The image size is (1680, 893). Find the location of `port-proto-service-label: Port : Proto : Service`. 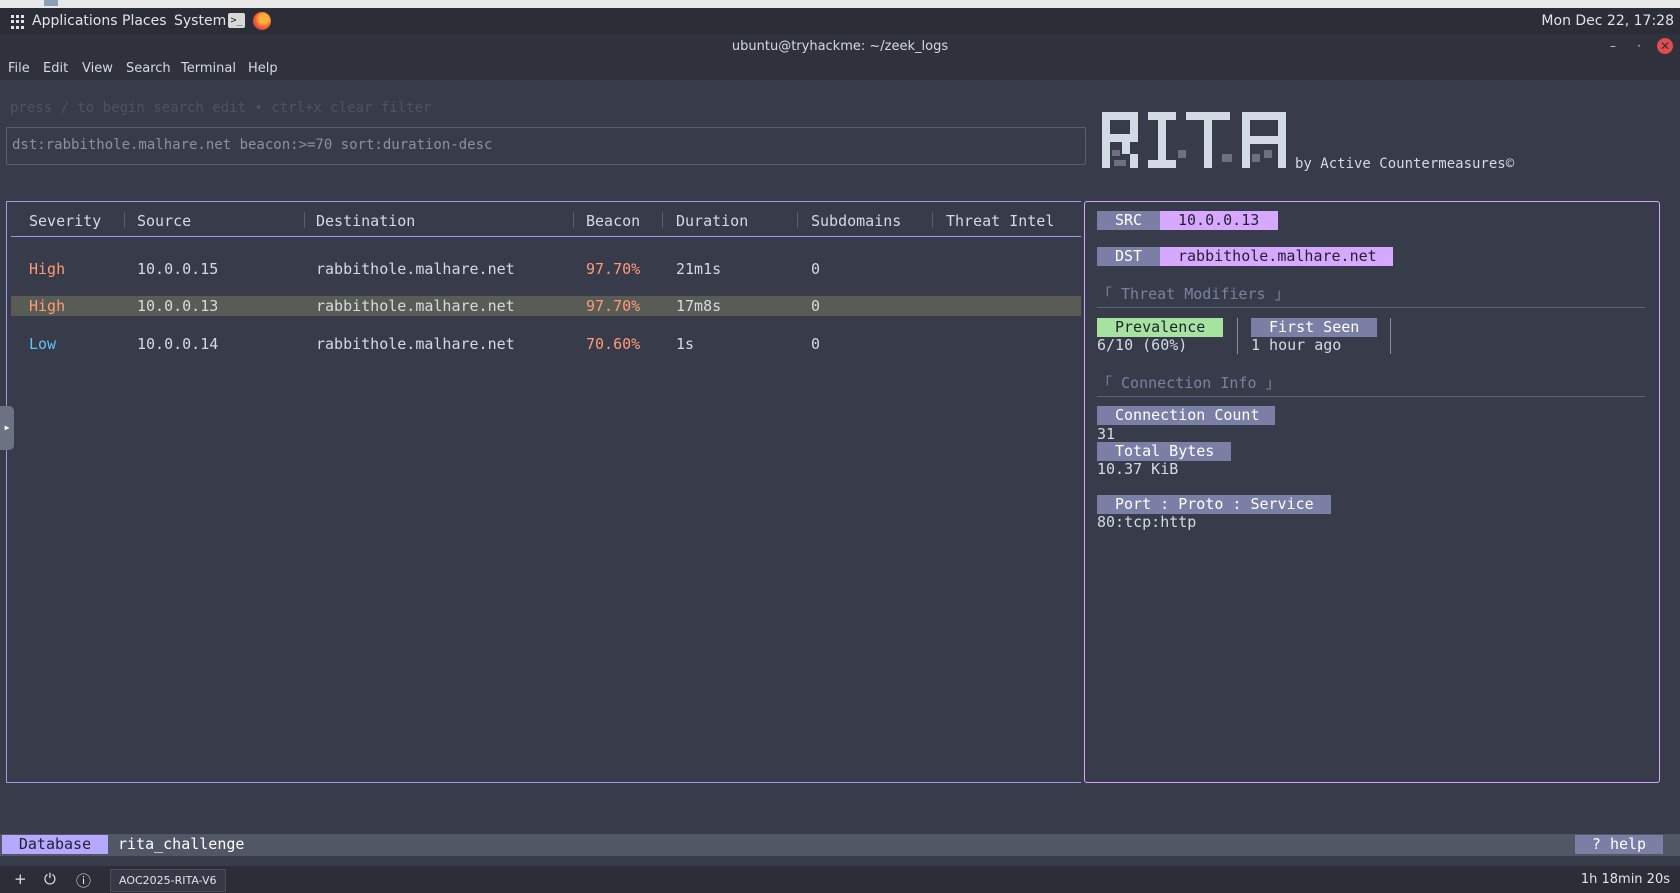

port-proto-service-label: Port : Proto : Service is located at coordinates (1214, 504).